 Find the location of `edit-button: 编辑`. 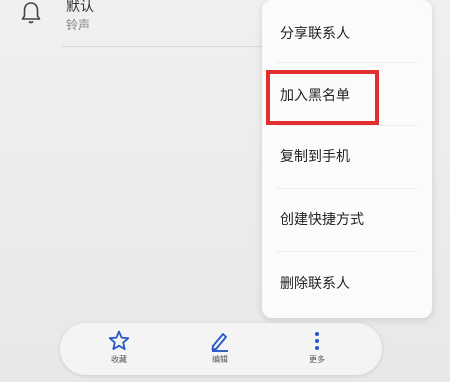

edit-button: 编辑 is located at coordinates (220, 349).